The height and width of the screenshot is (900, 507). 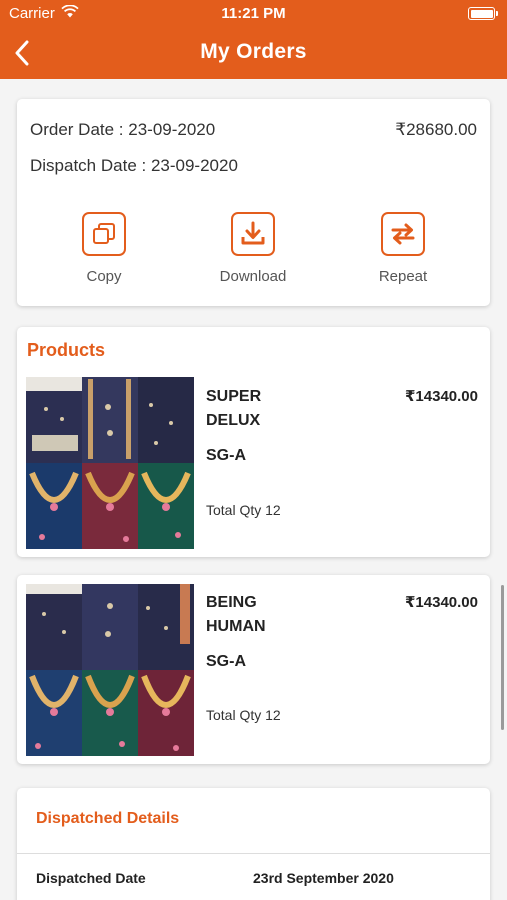 What do you see at coordinates (403, 234) in the screenshot?
I see `repeat-icon` at bounding box center [403, 234].